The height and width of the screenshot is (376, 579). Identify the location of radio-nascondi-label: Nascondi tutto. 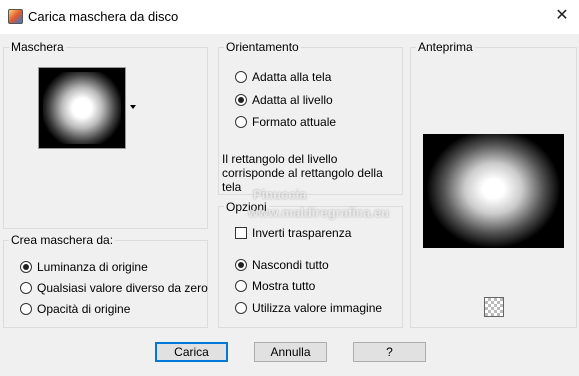
(290, 265).